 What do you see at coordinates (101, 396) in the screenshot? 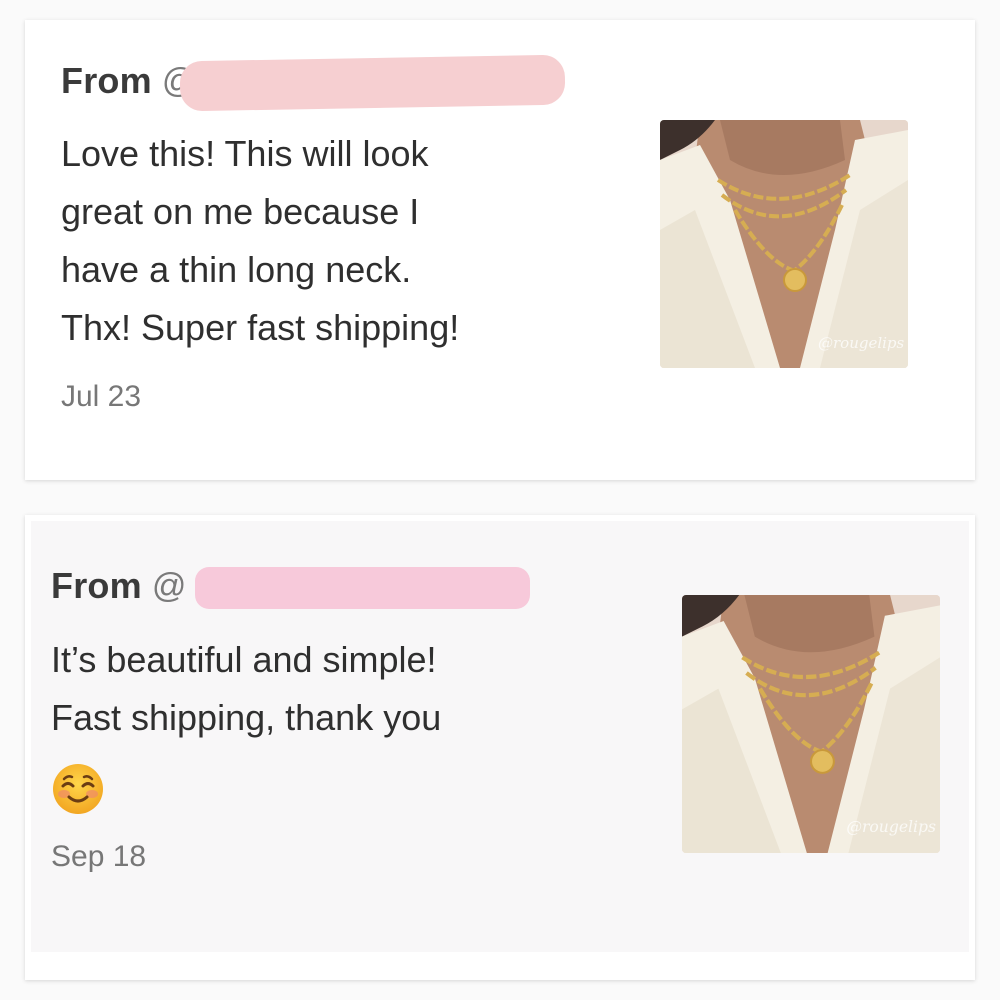
I see `review-date: Jul 23` at bounding box center [101, 396].